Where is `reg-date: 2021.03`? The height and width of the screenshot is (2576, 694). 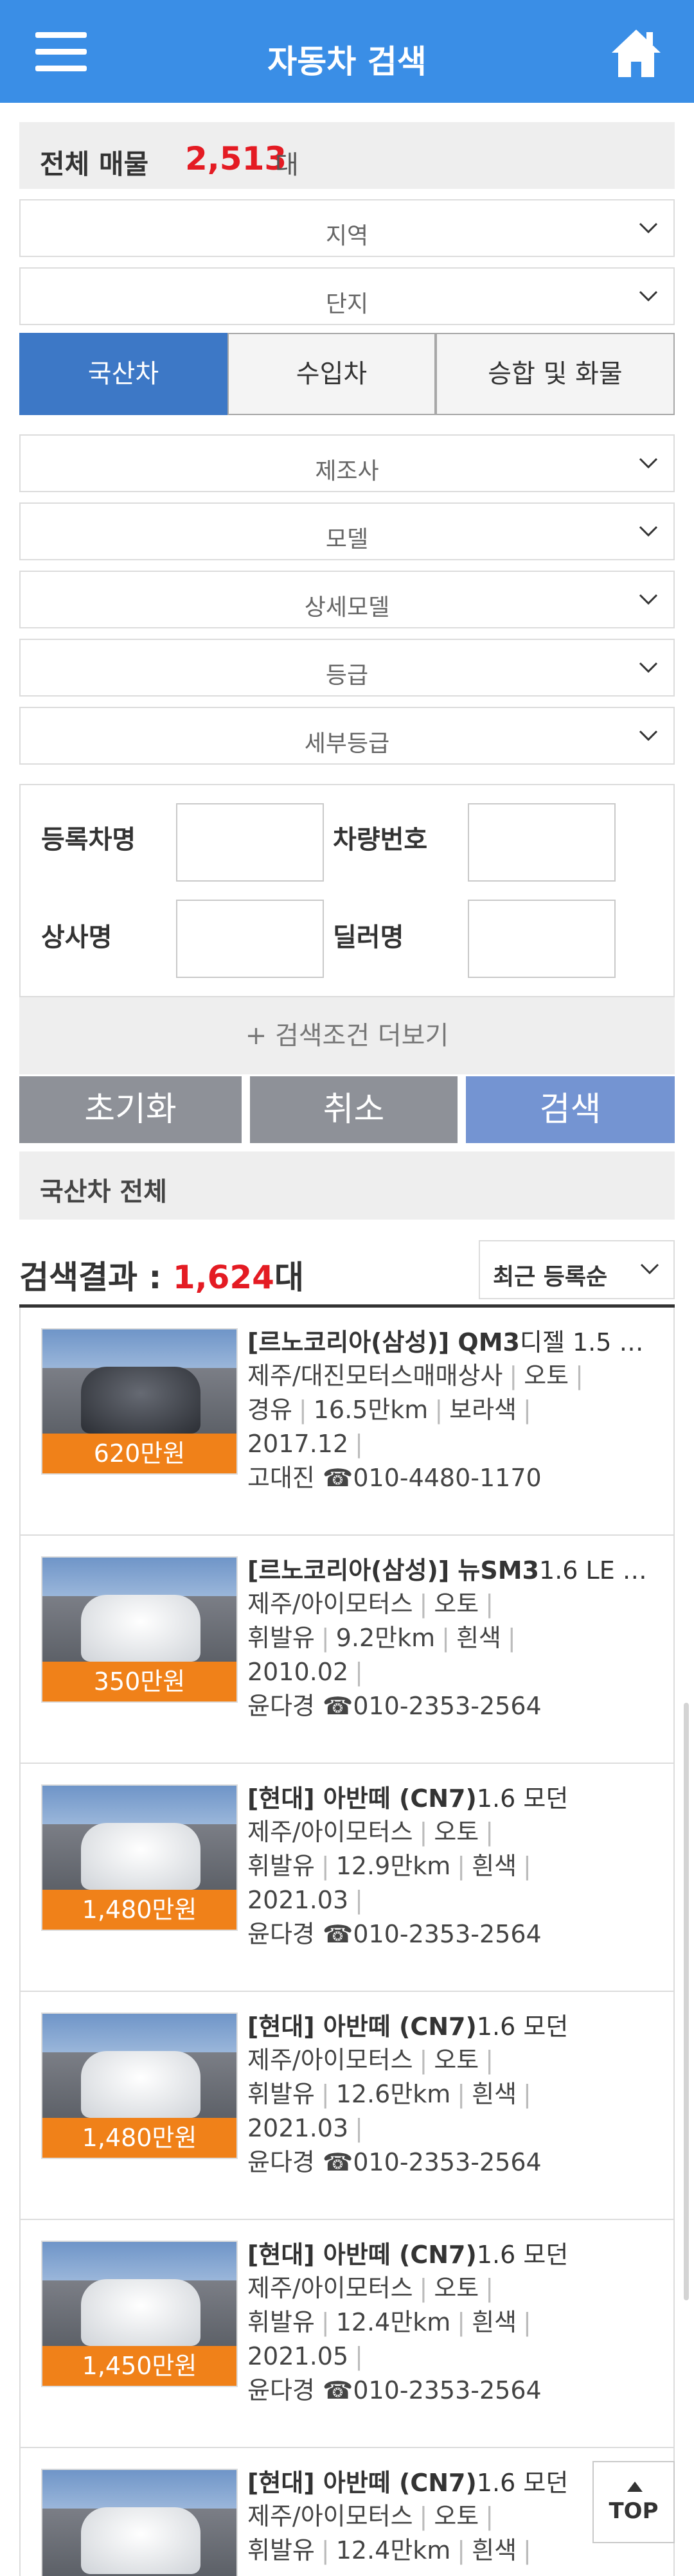 reg-date: 2021.03 is located at coordinates (298, 2128).